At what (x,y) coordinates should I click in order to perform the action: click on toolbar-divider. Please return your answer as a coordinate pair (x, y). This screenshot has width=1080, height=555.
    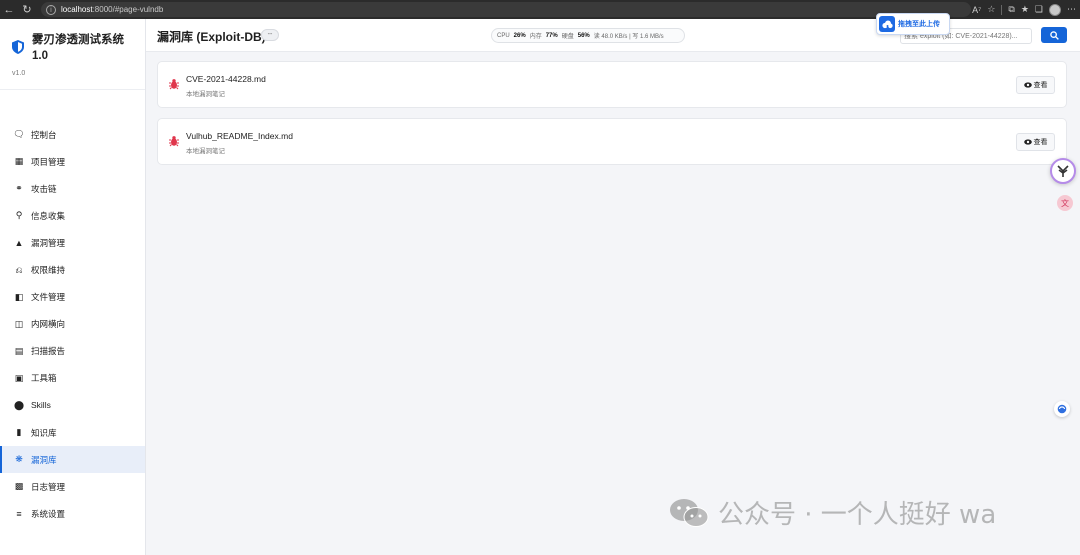
    Looking at the image, I should click on (1002, 9).